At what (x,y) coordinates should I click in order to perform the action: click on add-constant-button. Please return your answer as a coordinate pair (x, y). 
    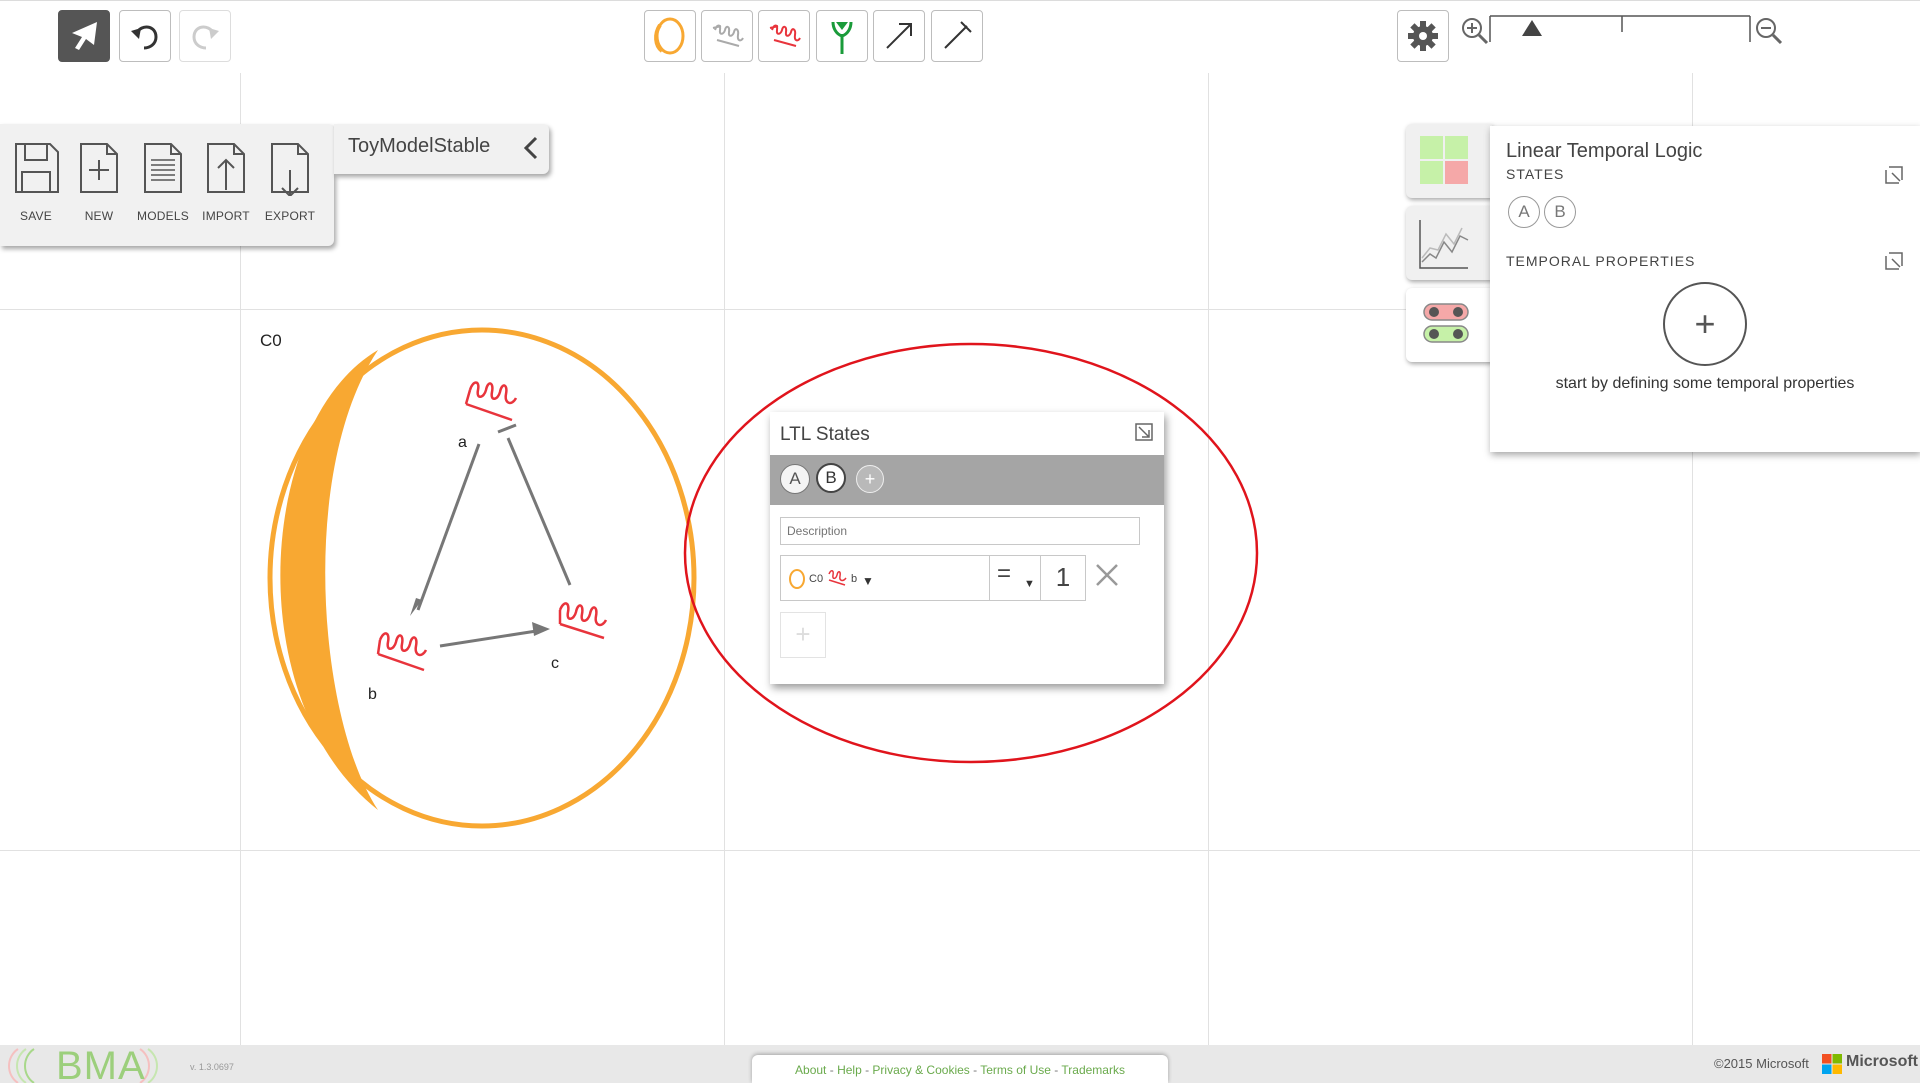
    Looking at the image, I should click on (727, 36).